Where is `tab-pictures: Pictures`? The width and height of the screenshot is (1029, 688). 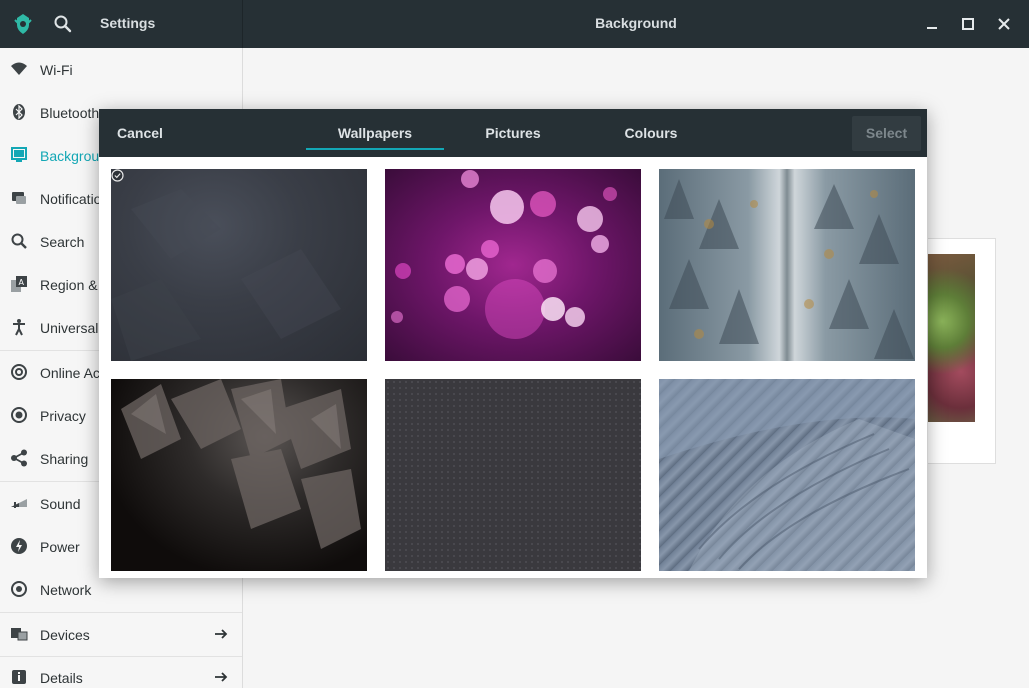 tab-pictures: Pictures is located at coordinates (513, 133).